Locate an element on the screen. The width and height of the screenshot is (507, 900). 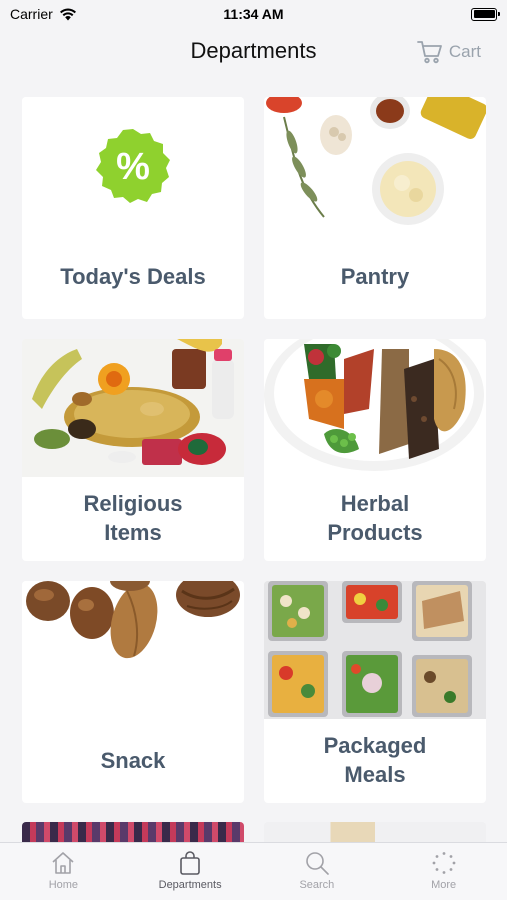
more-dots-icon is located at coordinates (444, 863).